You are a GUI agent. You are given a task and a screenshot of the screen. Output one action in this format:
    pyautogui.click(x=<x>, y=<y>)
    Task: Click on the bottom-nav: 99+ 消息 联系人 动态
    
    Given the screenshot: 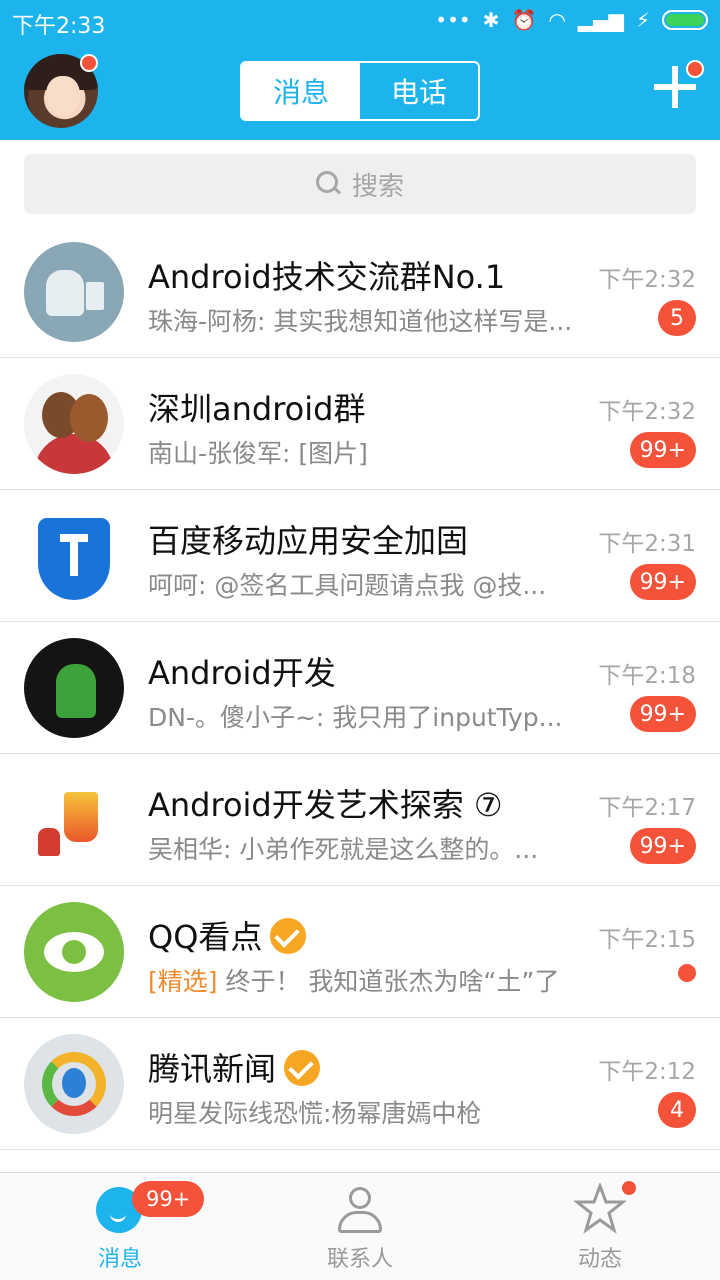 What is the action you would take?
    pyautogui.click(x=360, y=1226)
    